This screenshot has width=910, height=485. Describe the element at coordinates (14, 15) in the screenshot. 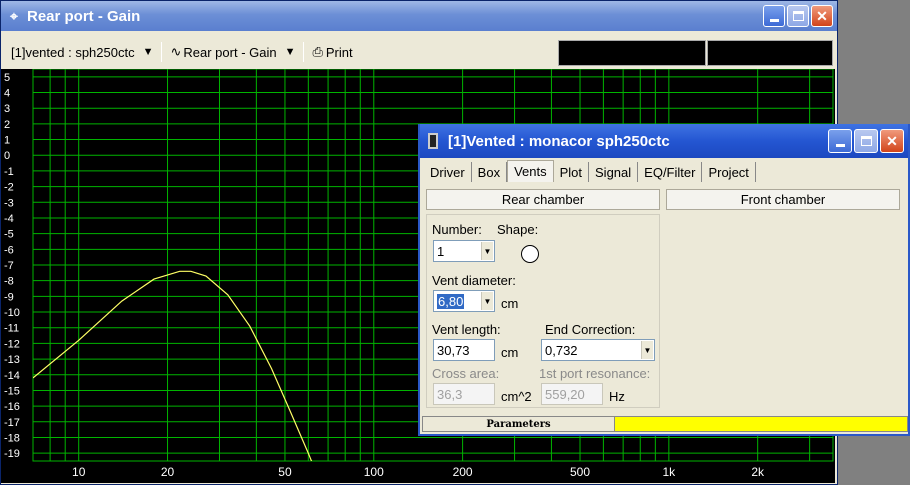

I see `crosshair-icon: ⌖` at that location.